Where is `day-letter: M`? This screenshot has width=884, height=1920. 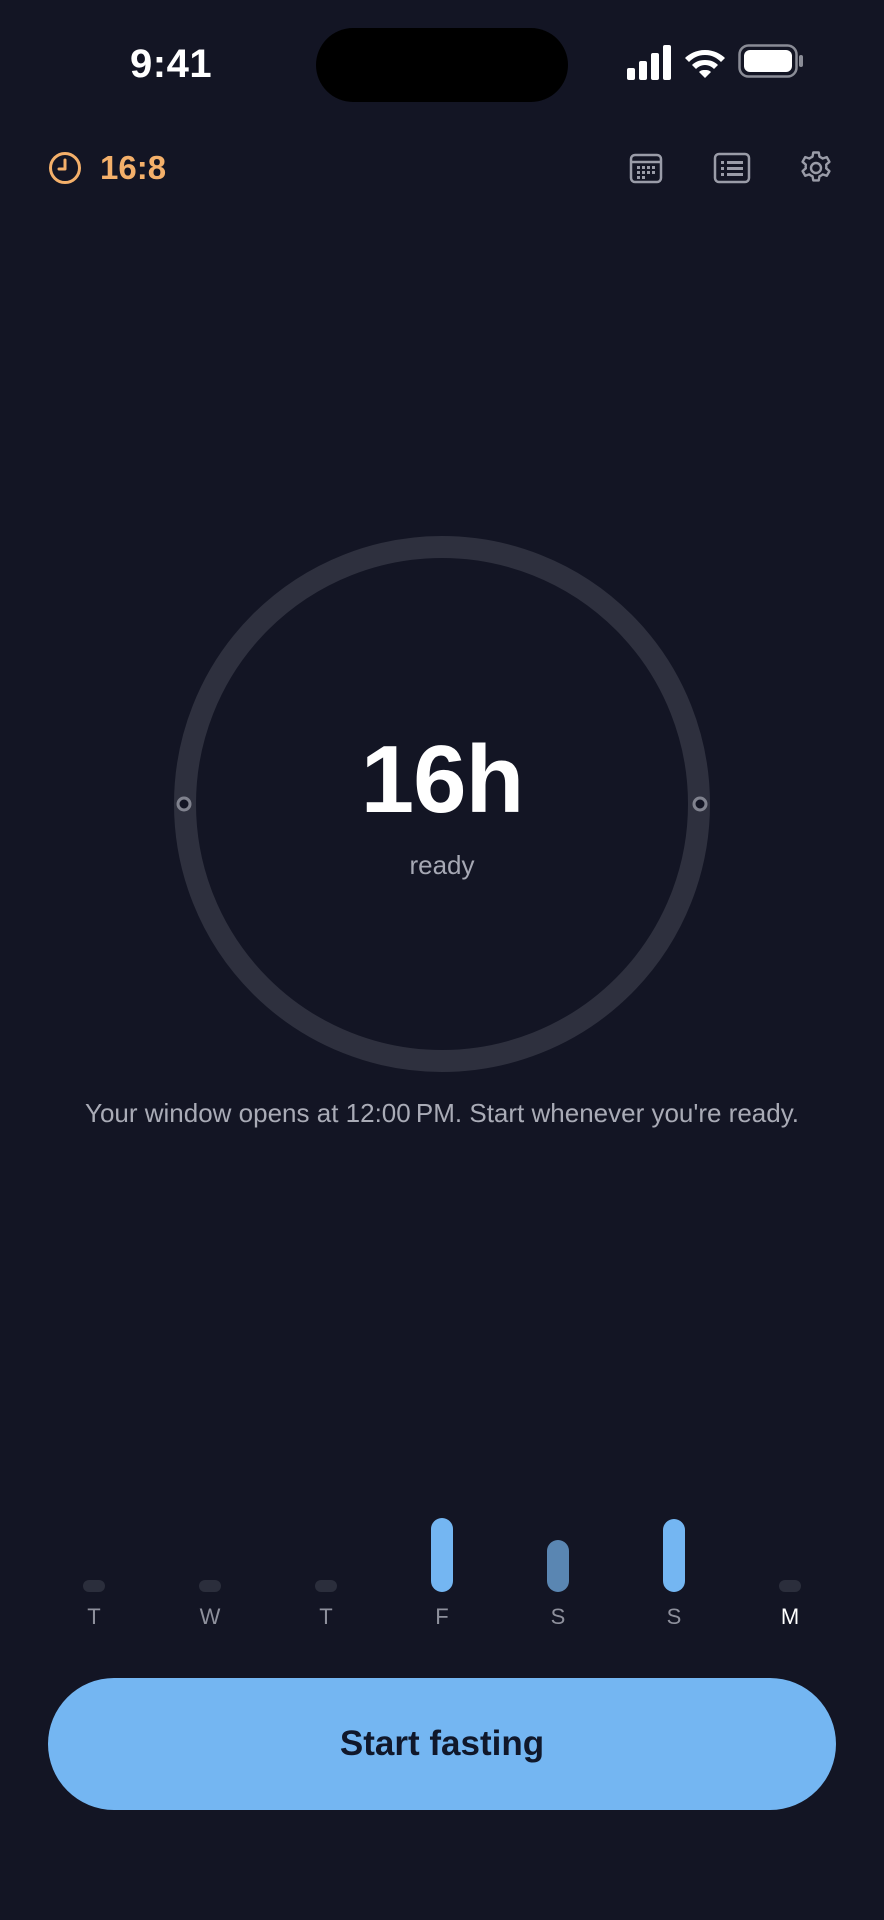
day-letter: M is located at coordinates (790, 1616).